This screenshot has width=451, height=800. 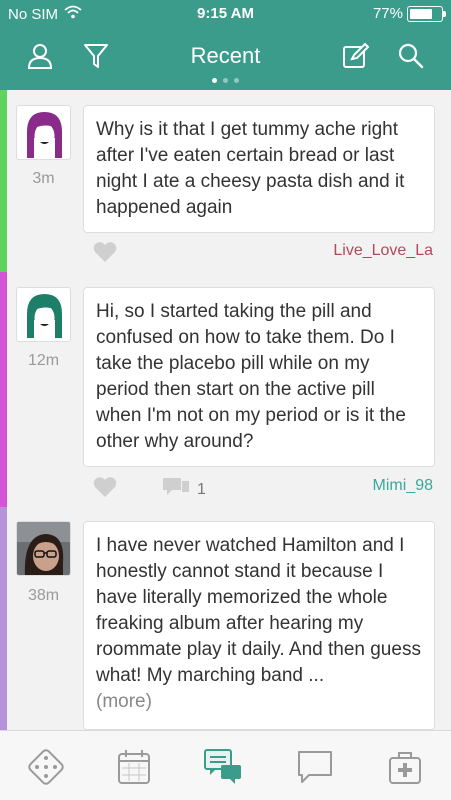 I want to click on post-age: 38m, so click(x=43, y=595).